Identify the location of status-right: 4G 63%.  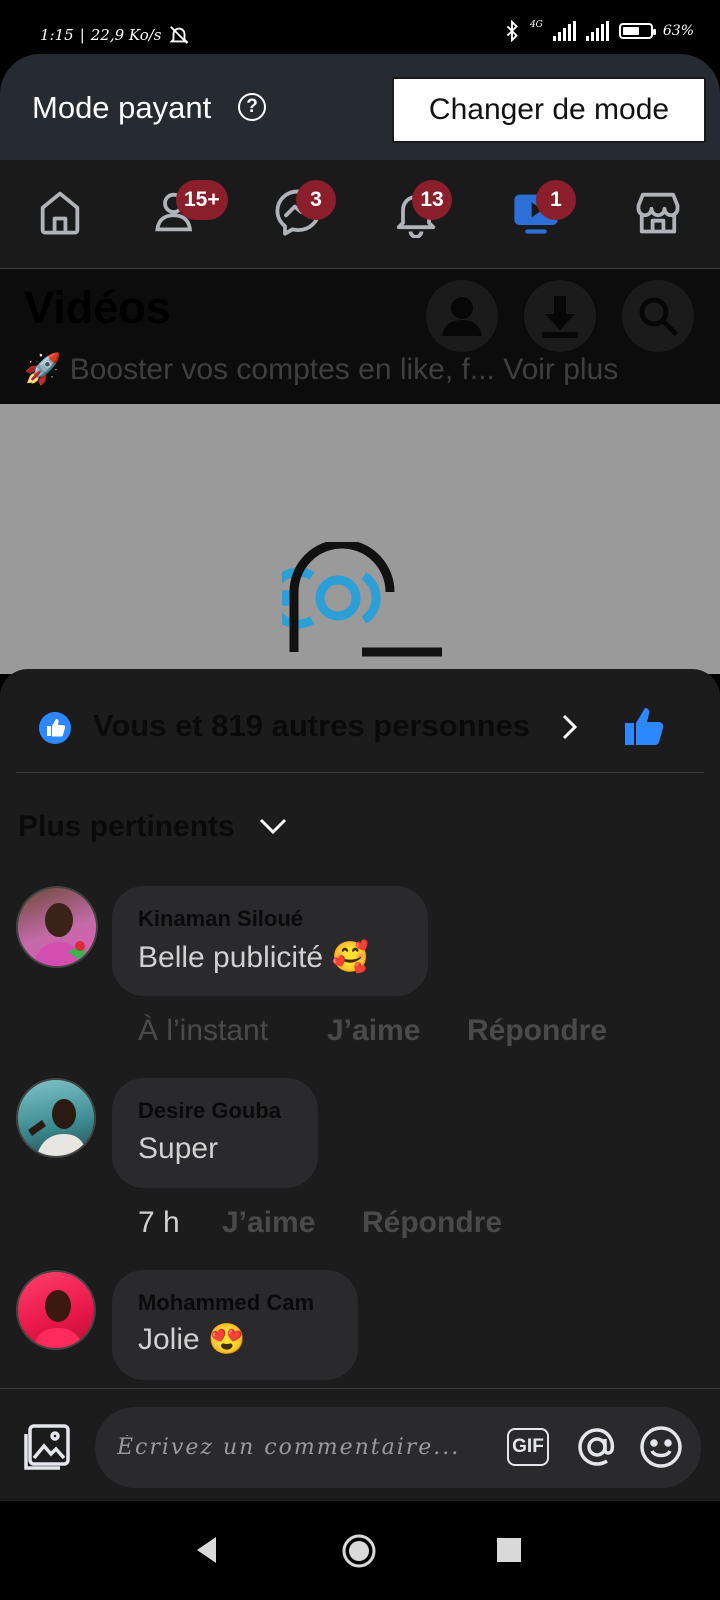
(599, 31).